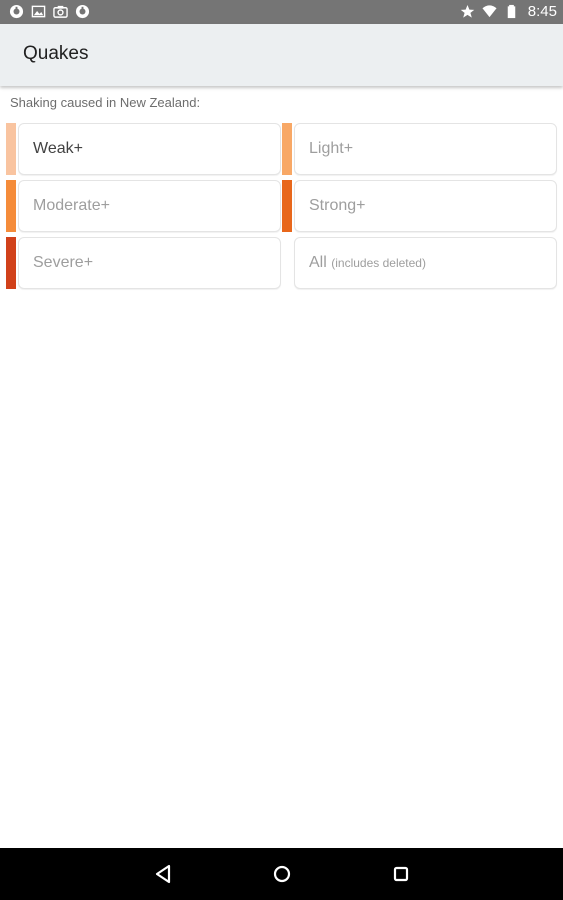 This screenshot has width=563, height=900. I want to click on filter-strong: Strong+, so click(419, 206).